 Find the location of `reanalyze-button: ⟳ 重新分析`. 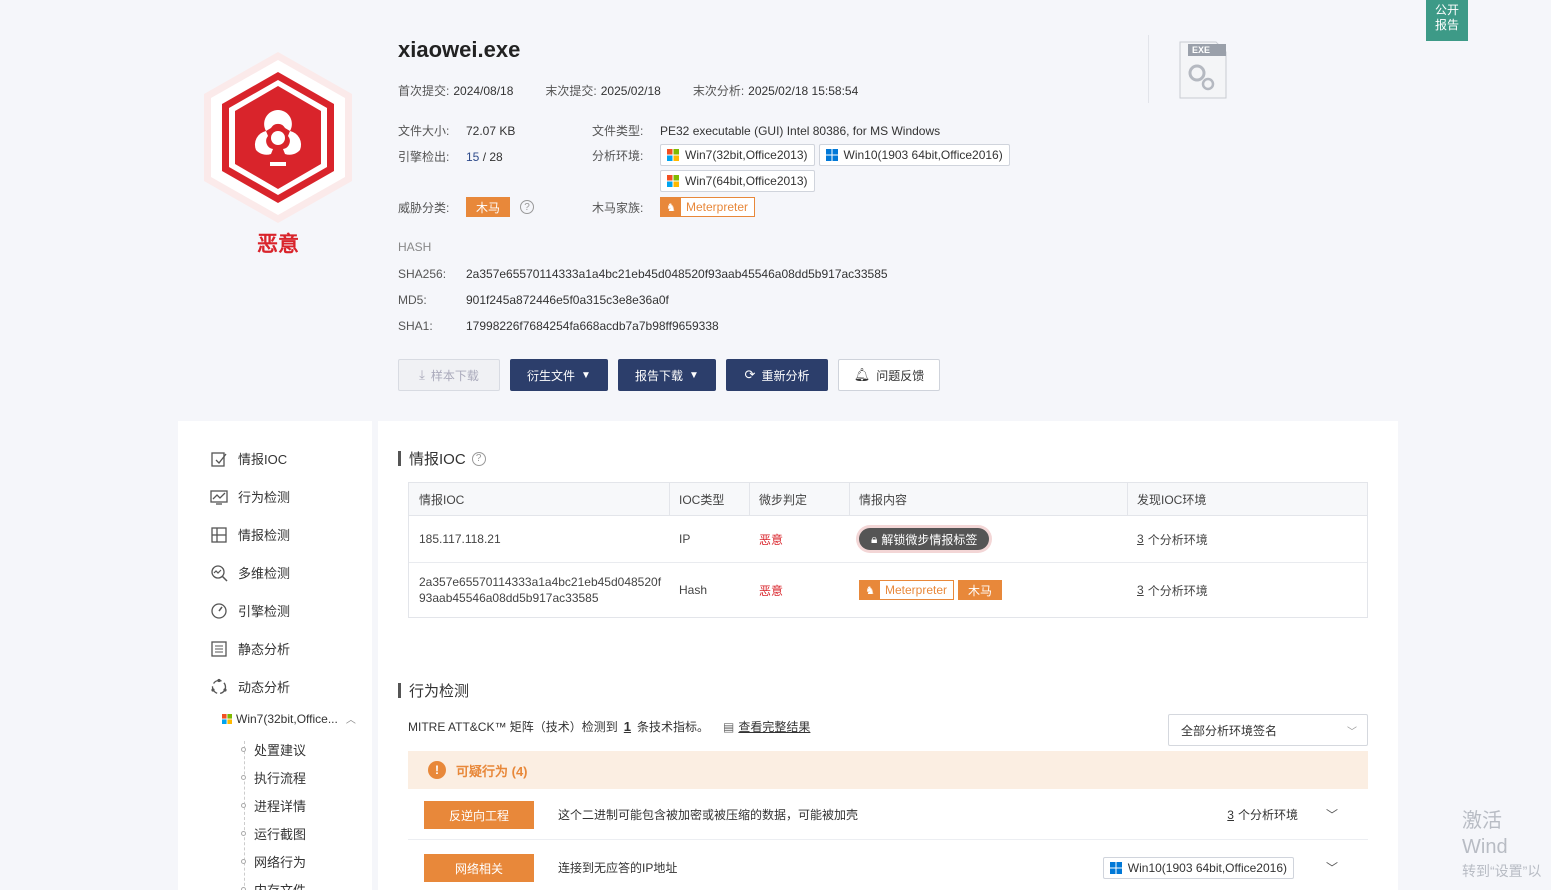

reanalyze-button: ⟳ 重新分析 is located at coordinates (777, 375).